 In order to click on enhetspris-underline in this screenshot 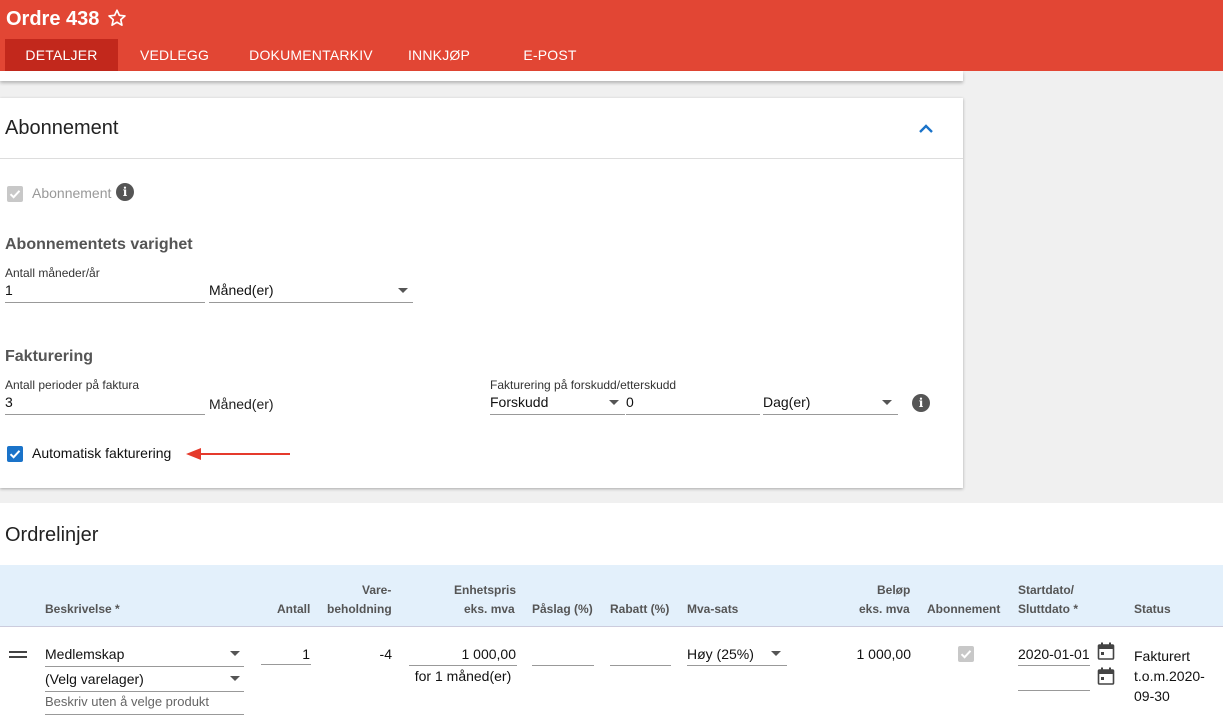, I will do `click(463, 665)`.